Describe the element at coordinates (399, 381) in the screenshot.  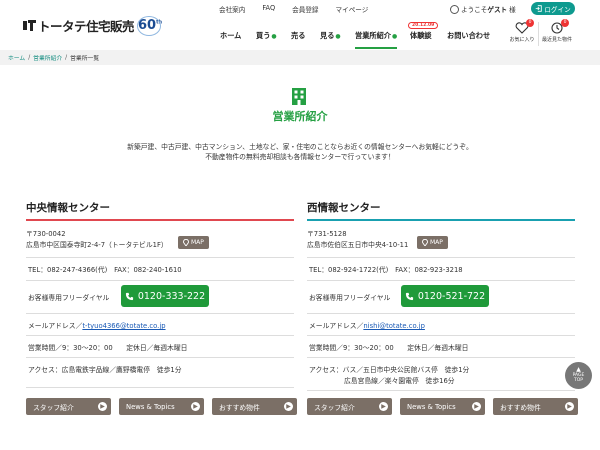
I see `office-access-2: 広島宮島線／楽々園電停 徒歩16分` at that location.